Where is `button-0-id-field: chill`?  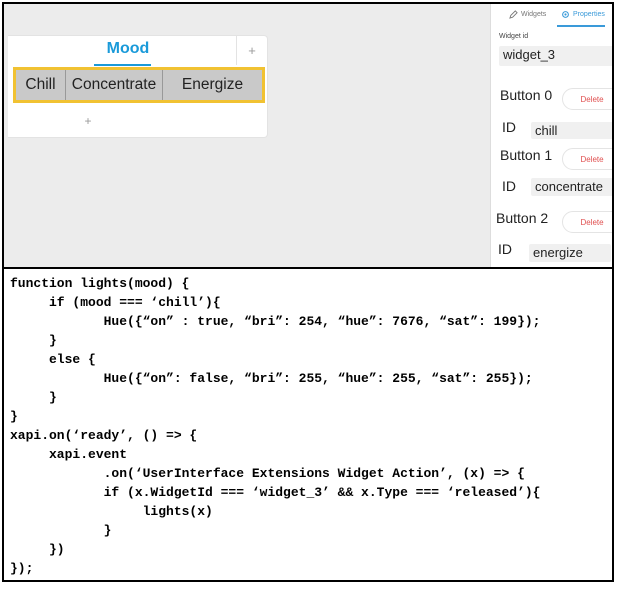 button-0-id-field: chill is located at coordinates (571, 130).